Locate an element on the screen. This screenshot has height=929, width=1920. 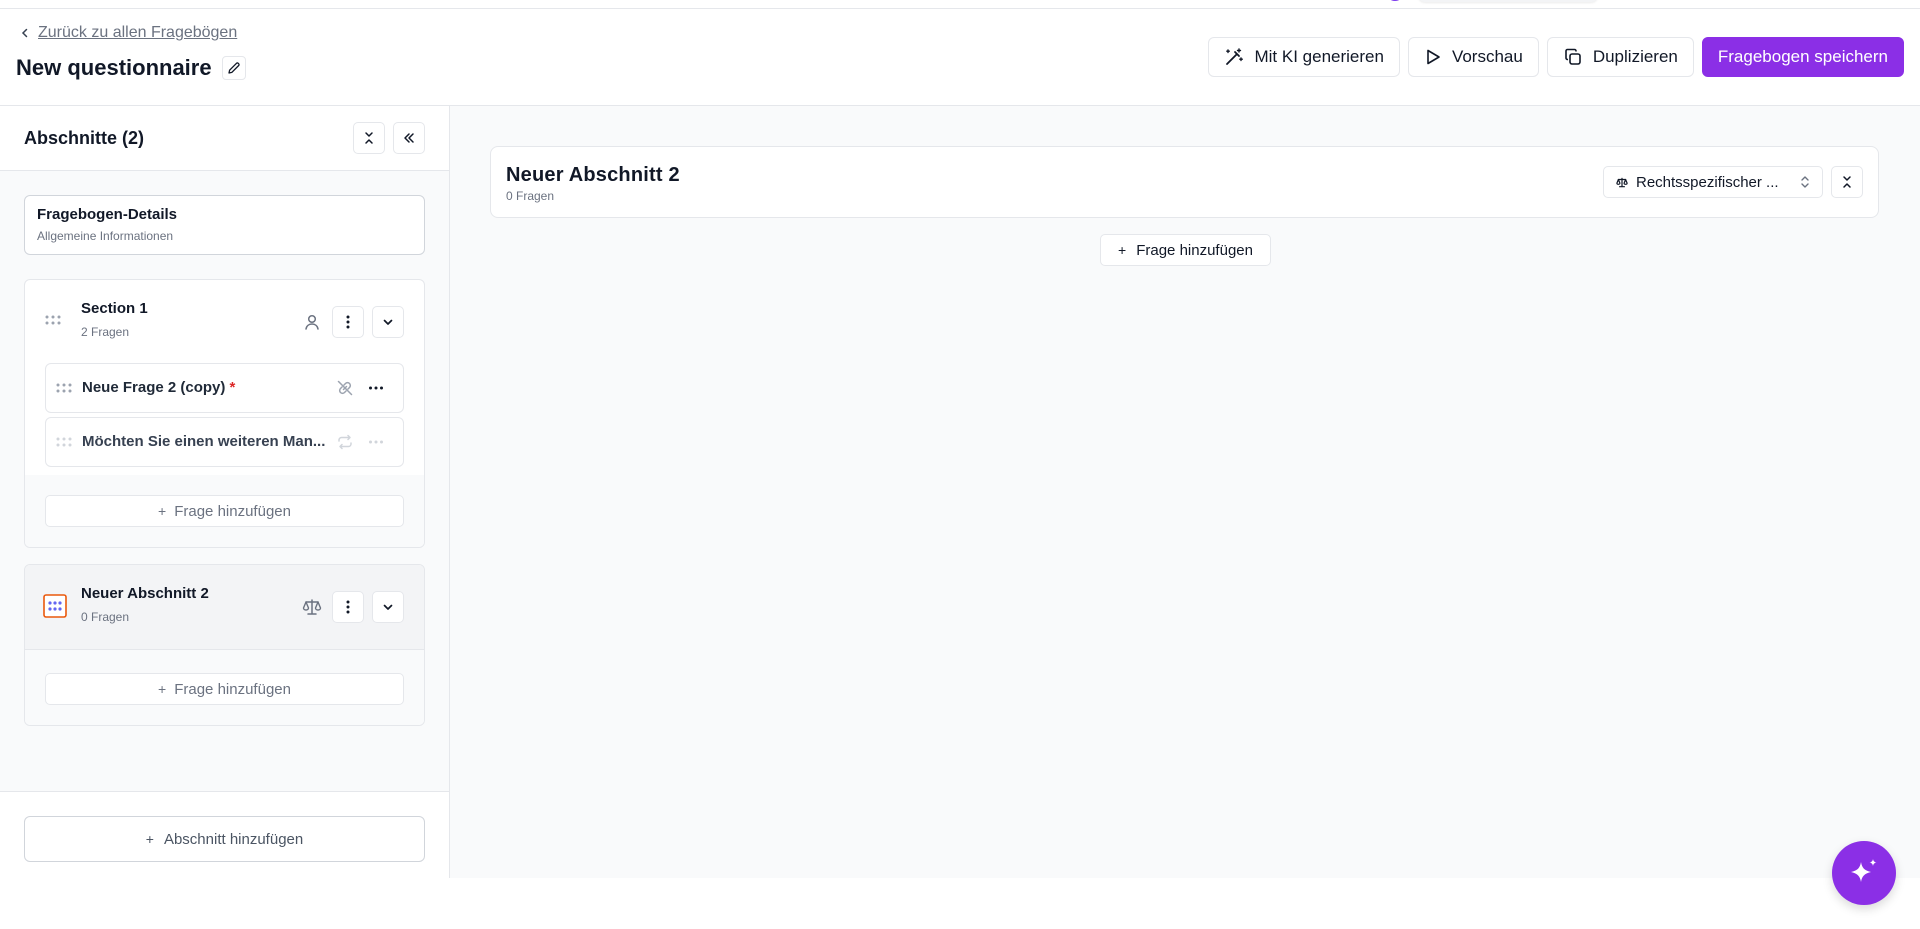
preview-button: Vorschau is located at coordinates (1473, 57).